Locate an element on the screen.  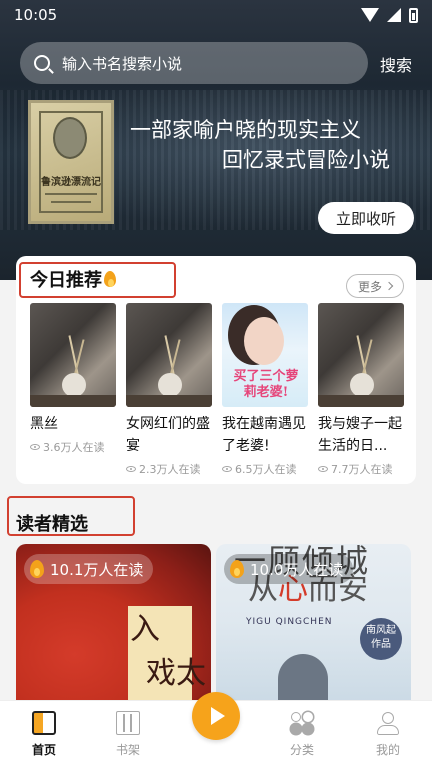
reader-pick-card: 一顾倾城 从心而安 YIGU QINGCHEN 南风起 作品 10.0万人在读 is located at coordinates (313, 629).